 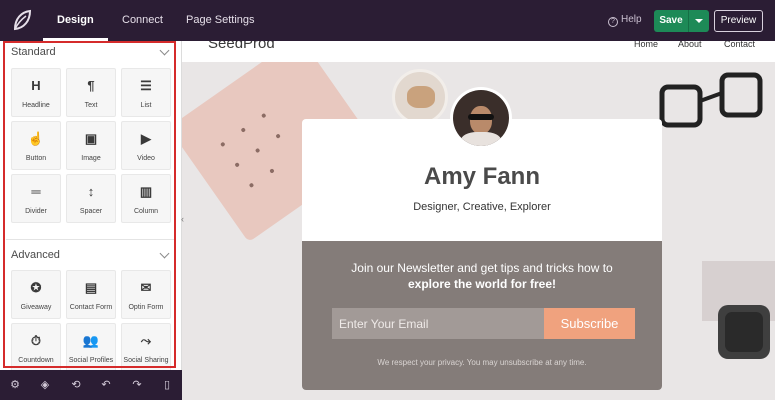 What do you see at coordinates (91, 360) in the screenshot?
I see `block-label: Social Profiles` at bounding box center [91, 360].